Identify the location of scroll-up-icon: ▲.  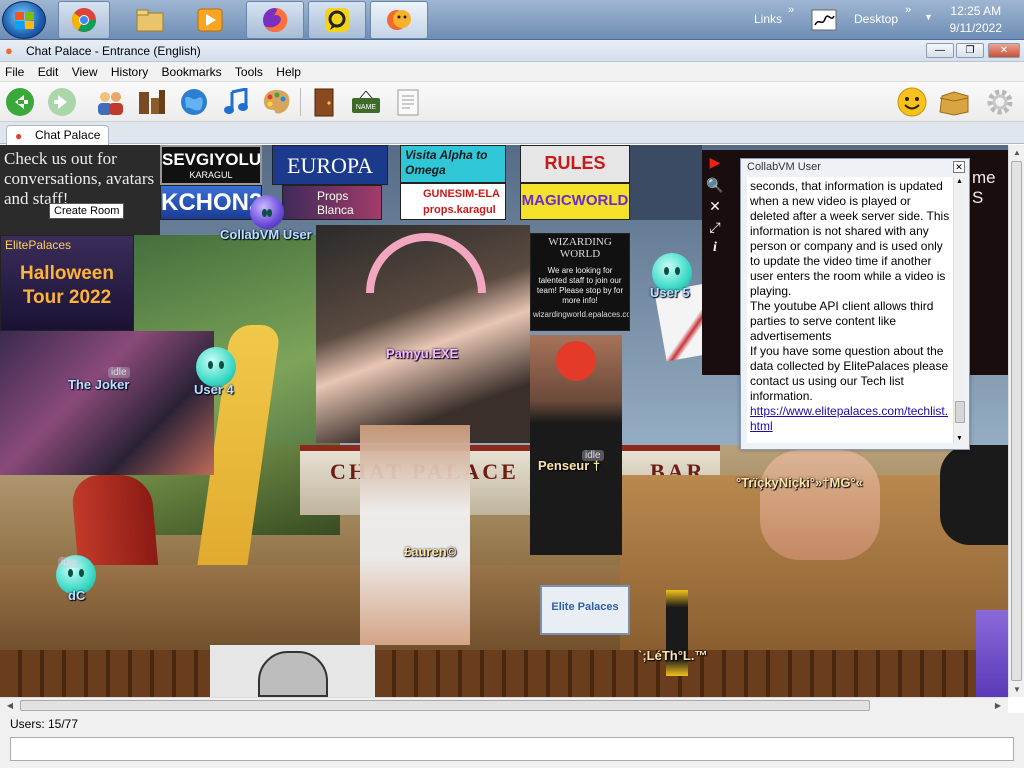
(1016, 152).